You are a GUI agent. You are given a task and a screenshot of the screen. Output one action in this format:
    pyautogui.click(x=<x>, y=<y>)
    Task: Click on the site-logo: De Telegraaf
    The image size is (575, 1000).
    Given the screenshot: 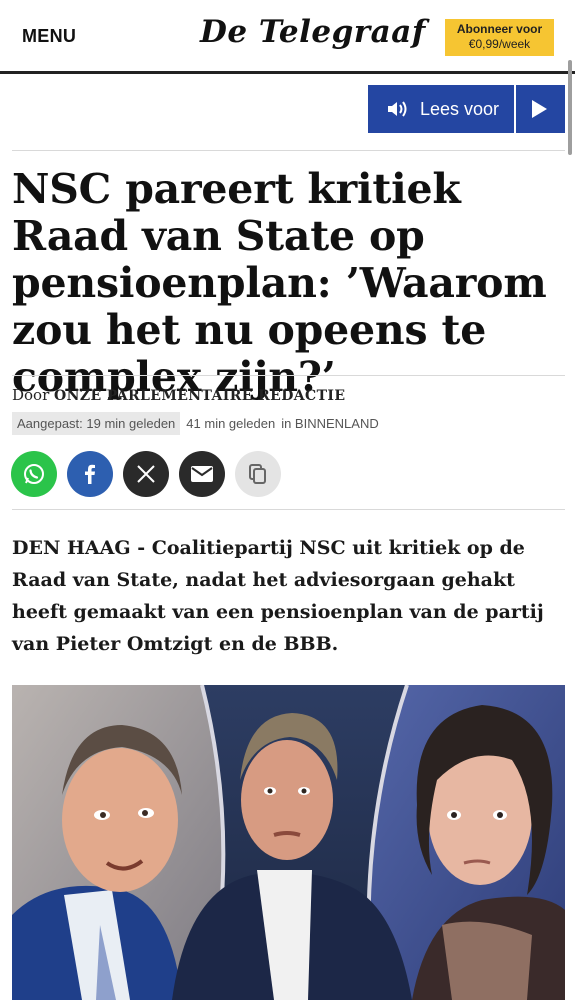 What is the action you would take?
    pyautogui.click(x=313, y=32)
    